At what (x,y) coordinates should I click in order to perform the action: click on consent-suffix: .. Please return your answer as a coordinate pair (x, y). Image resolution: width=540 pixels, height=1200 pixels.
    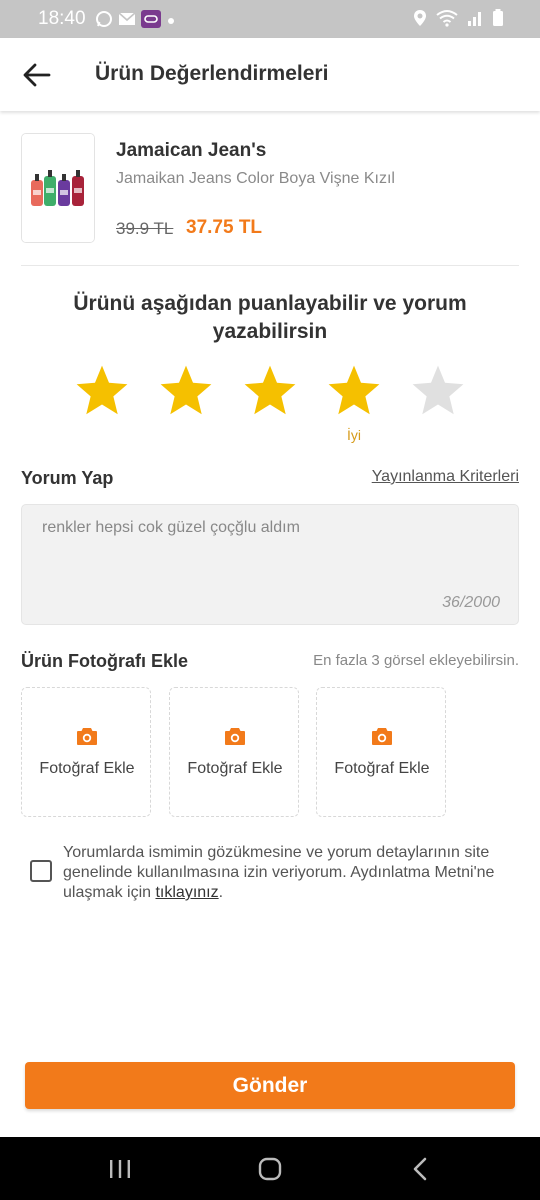
    Looking at the image, I should click on (221, 892).